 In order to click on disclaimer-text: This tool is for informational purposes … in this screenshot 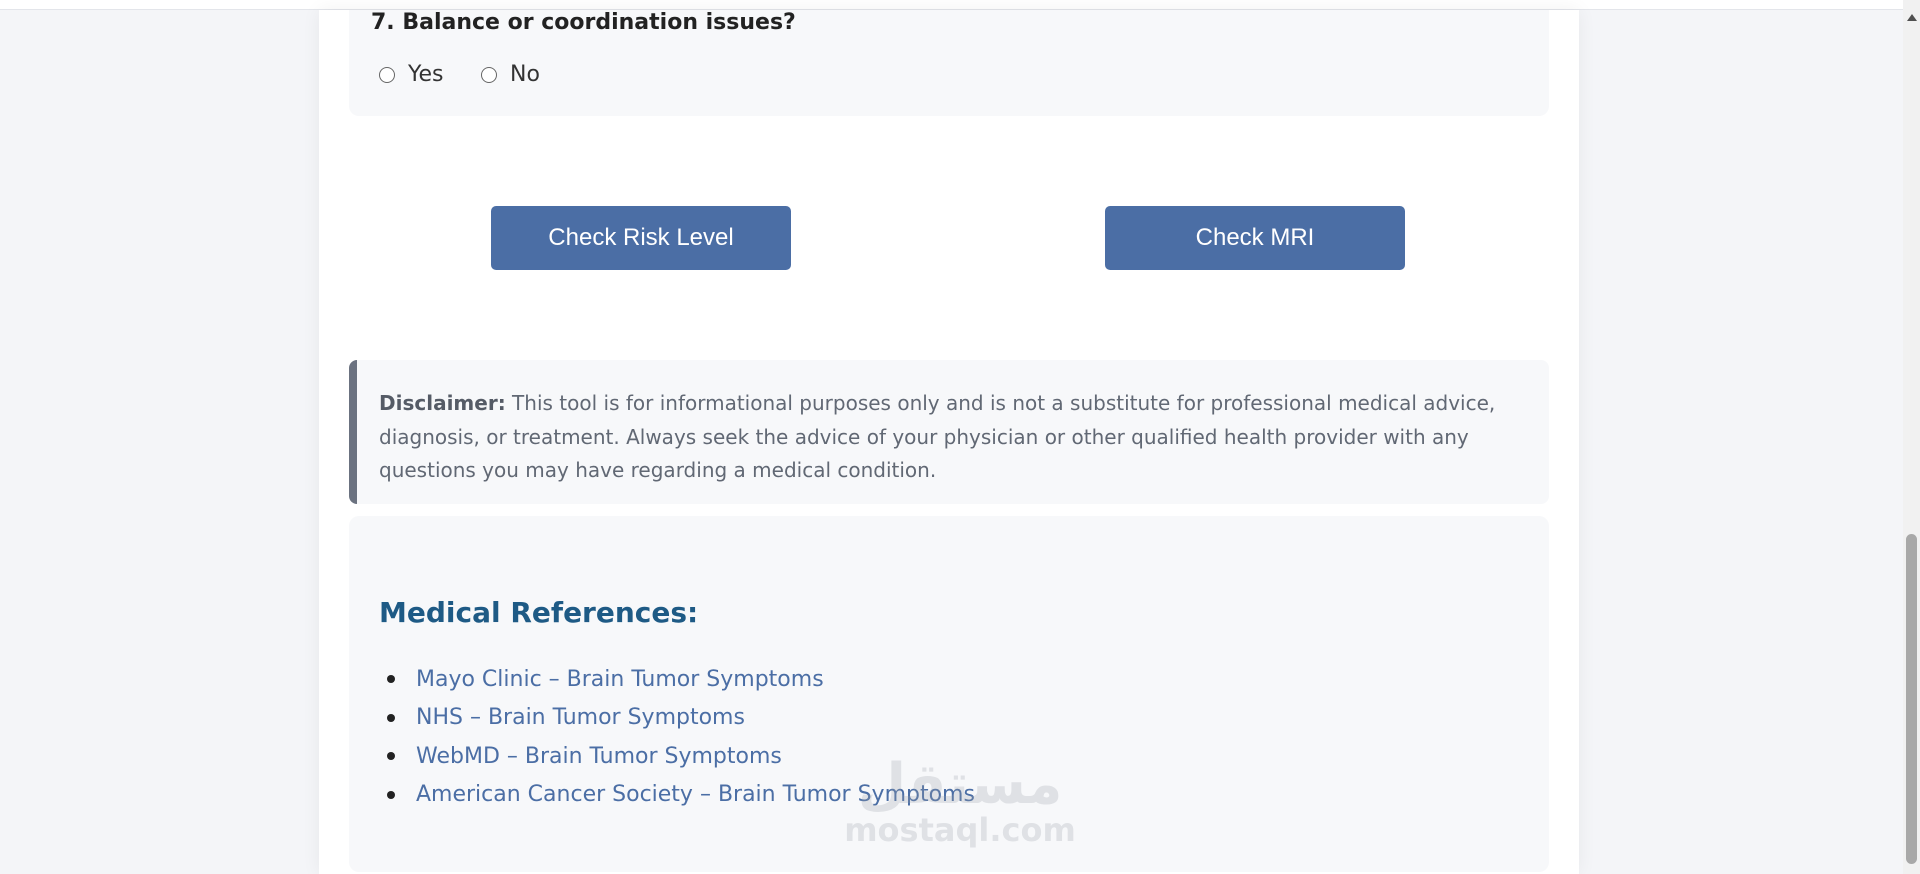, I will do `click(937, 436)`.